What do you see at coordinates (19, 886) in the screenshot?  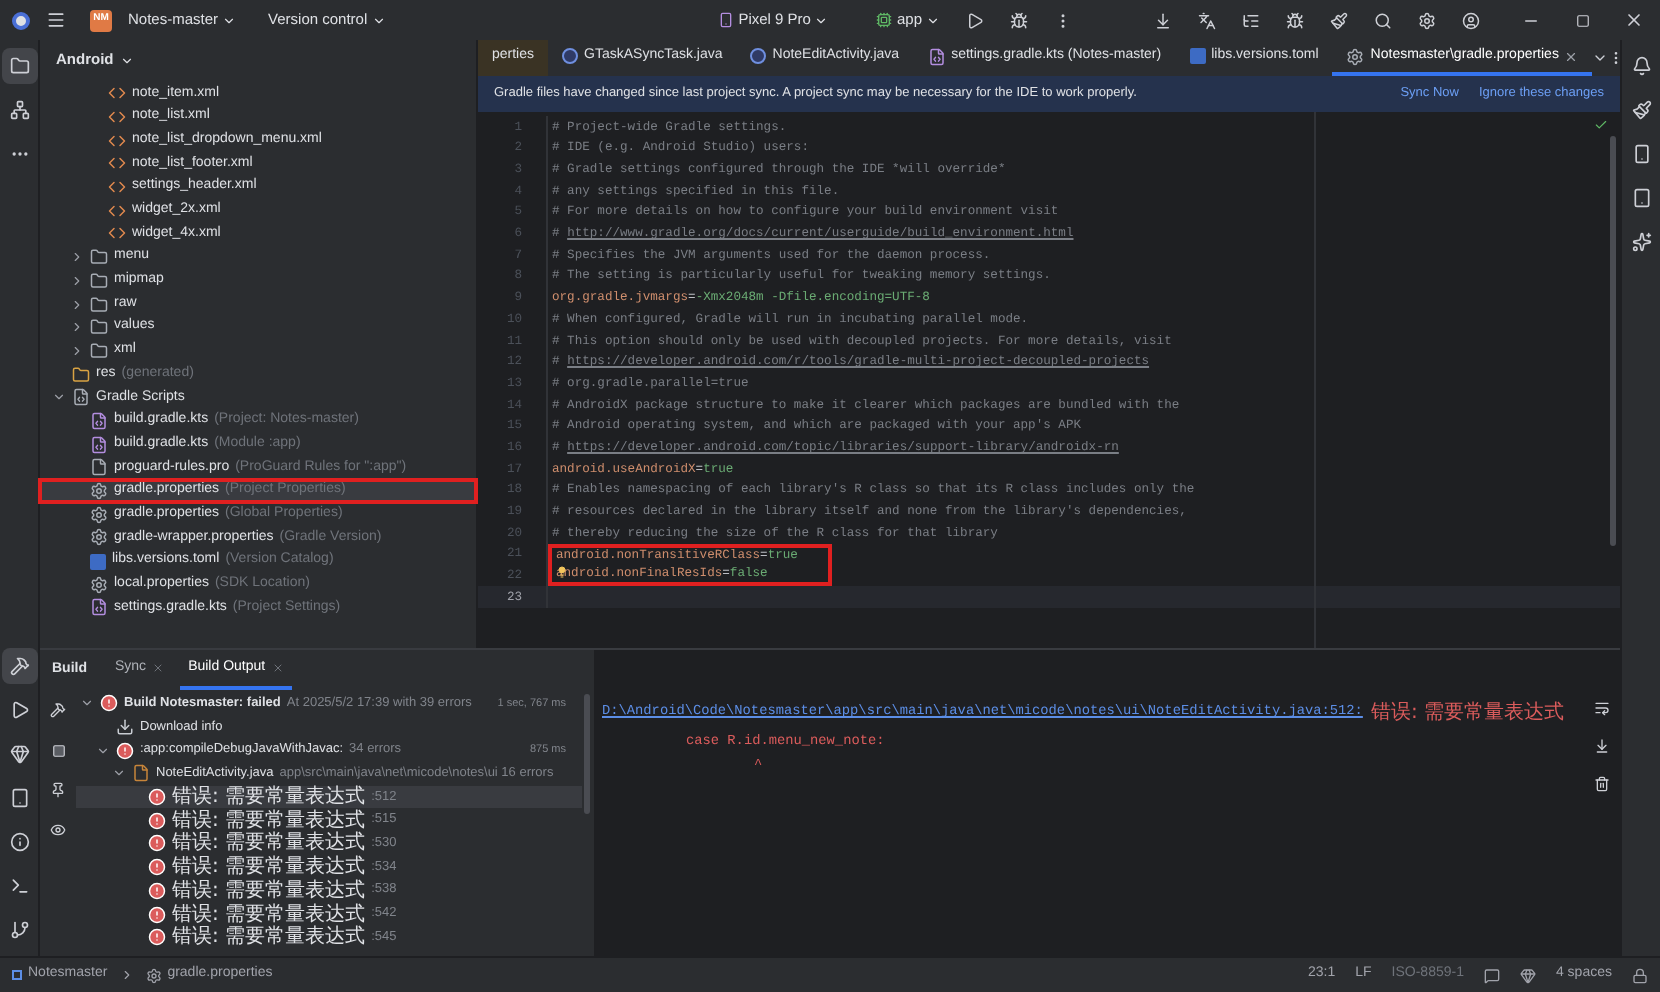 I see `terminal-tool-icon` at bounding box center [19, 886].